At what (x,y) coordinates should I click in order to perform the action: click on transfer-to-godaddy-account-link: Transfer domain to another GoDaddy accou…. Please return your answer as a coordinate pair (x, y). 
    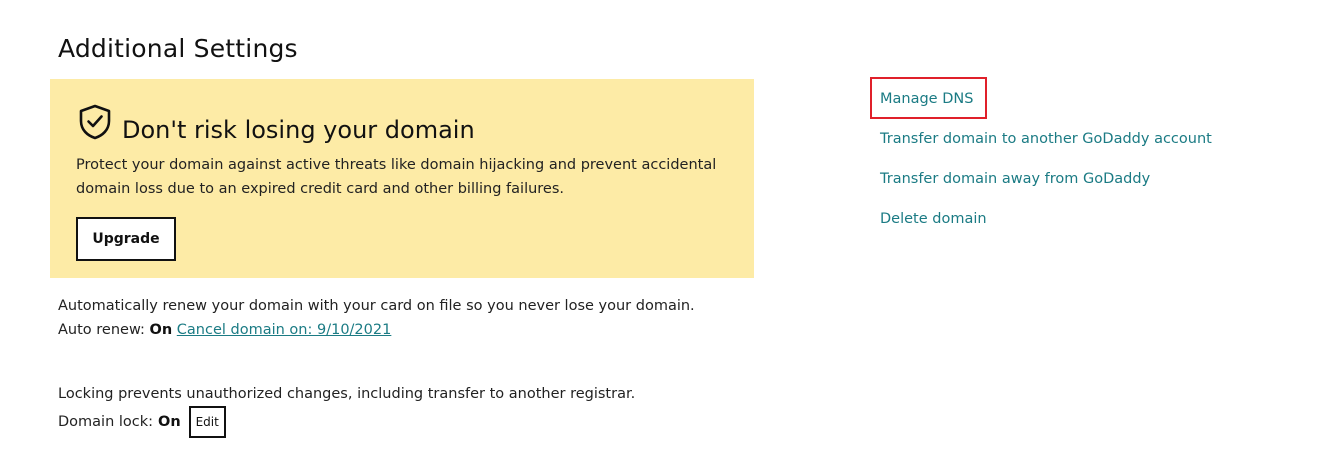
    Looking at the image, I should click on (1046, 139).